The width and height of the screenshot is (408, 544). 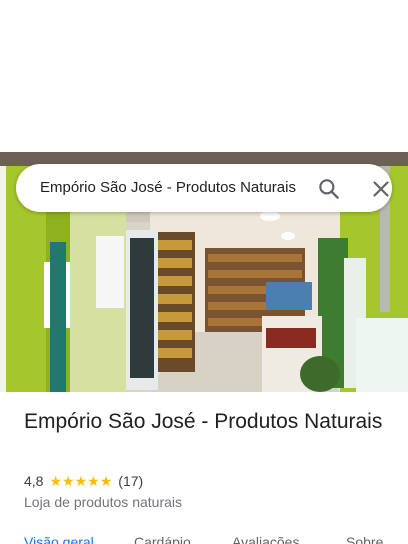 I want to click on search-icon, so click(x=329, y=189).